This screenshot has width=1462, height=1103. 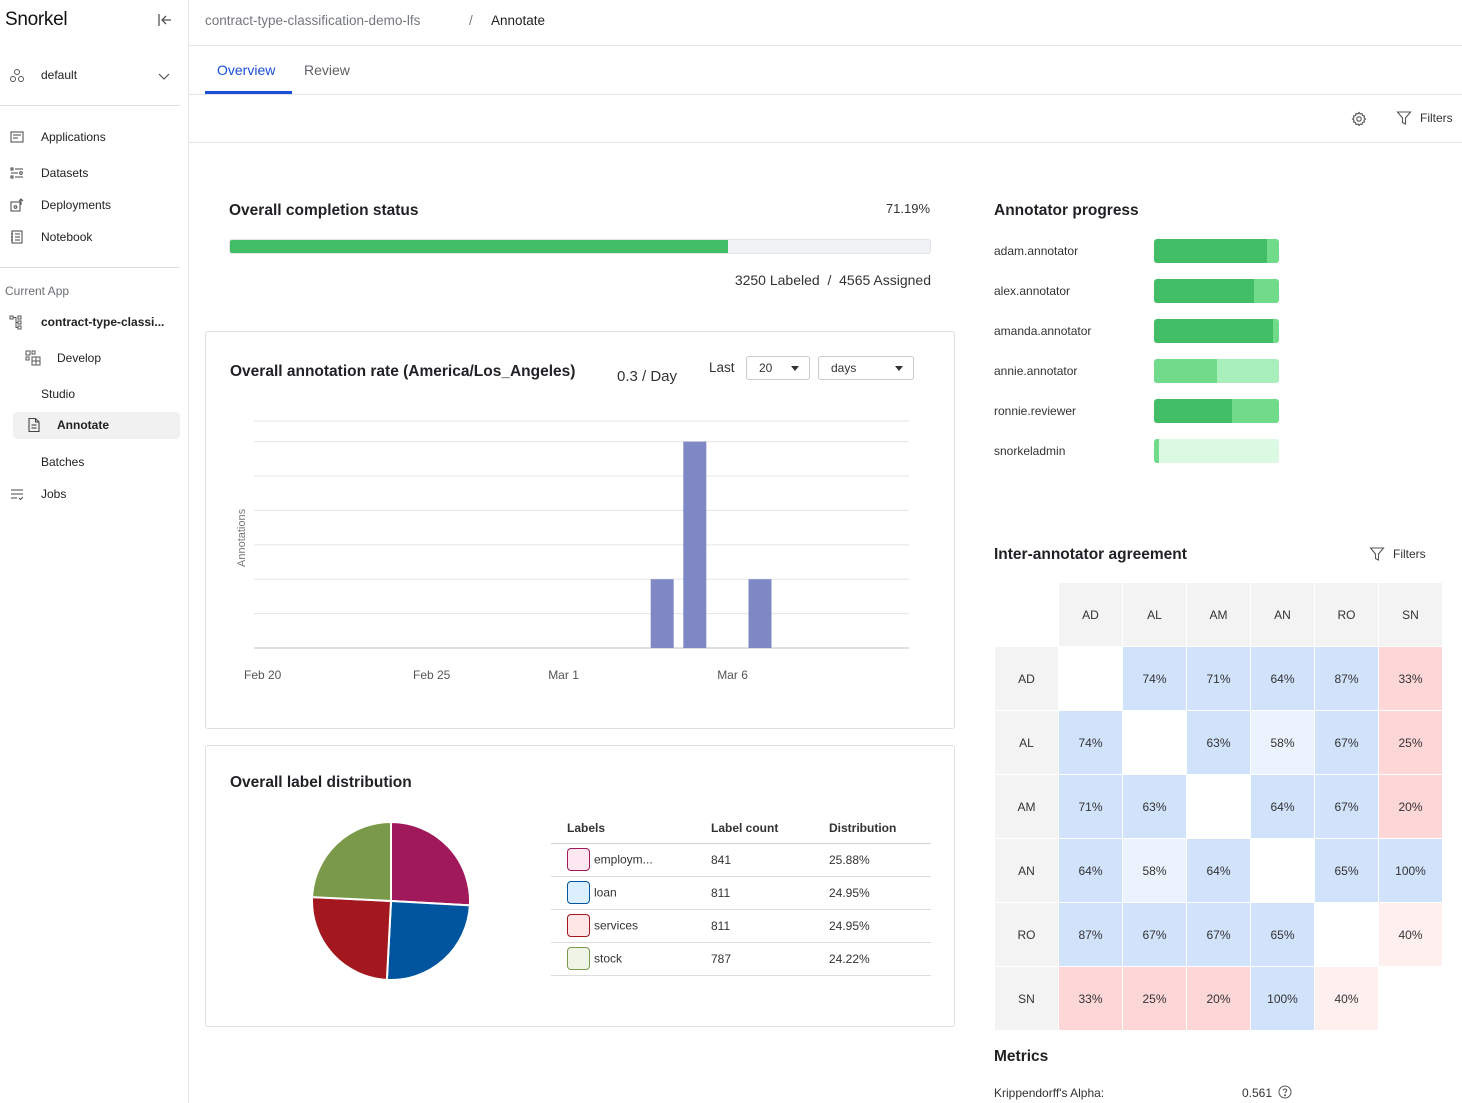 What do you see at coordinates (872, 959) in the screenshot?
I see `label-distribution: 24.22%` at bounding box center [872, 959].